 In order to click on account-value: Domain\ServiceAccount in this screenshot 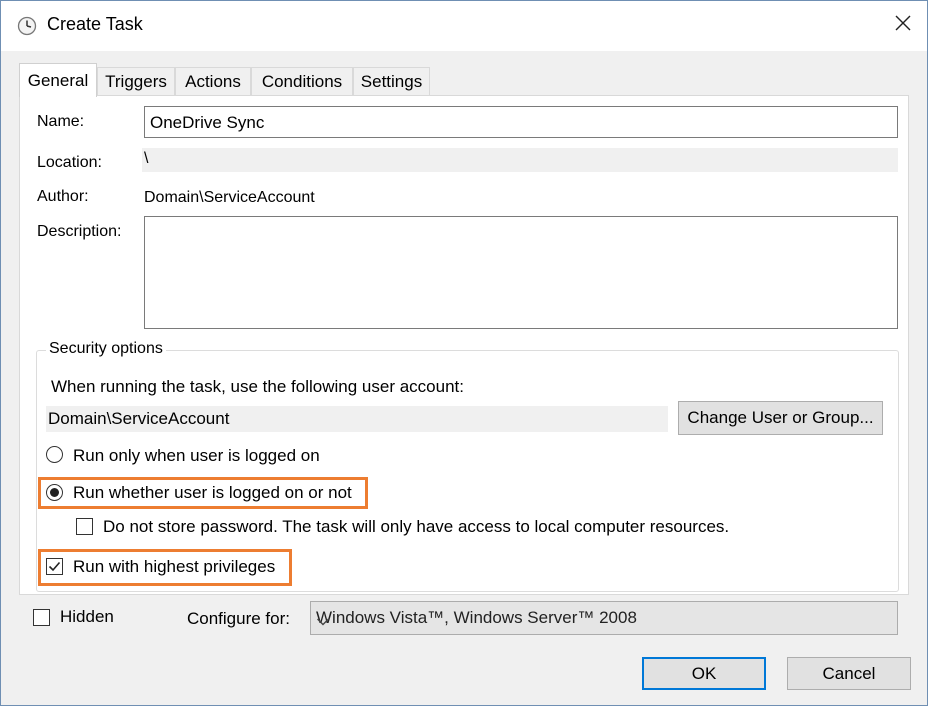, I will do `click(139, 418)`.